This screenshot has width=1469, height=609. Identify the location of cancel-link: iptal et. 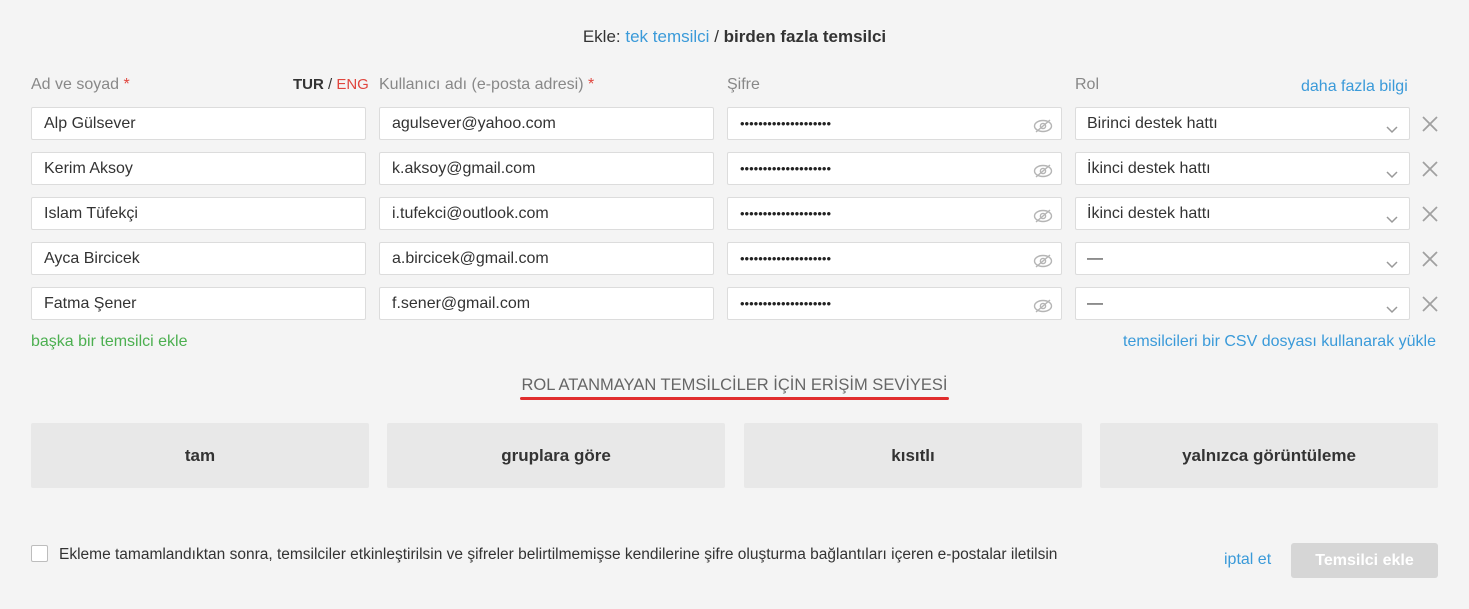
(1247, 560).